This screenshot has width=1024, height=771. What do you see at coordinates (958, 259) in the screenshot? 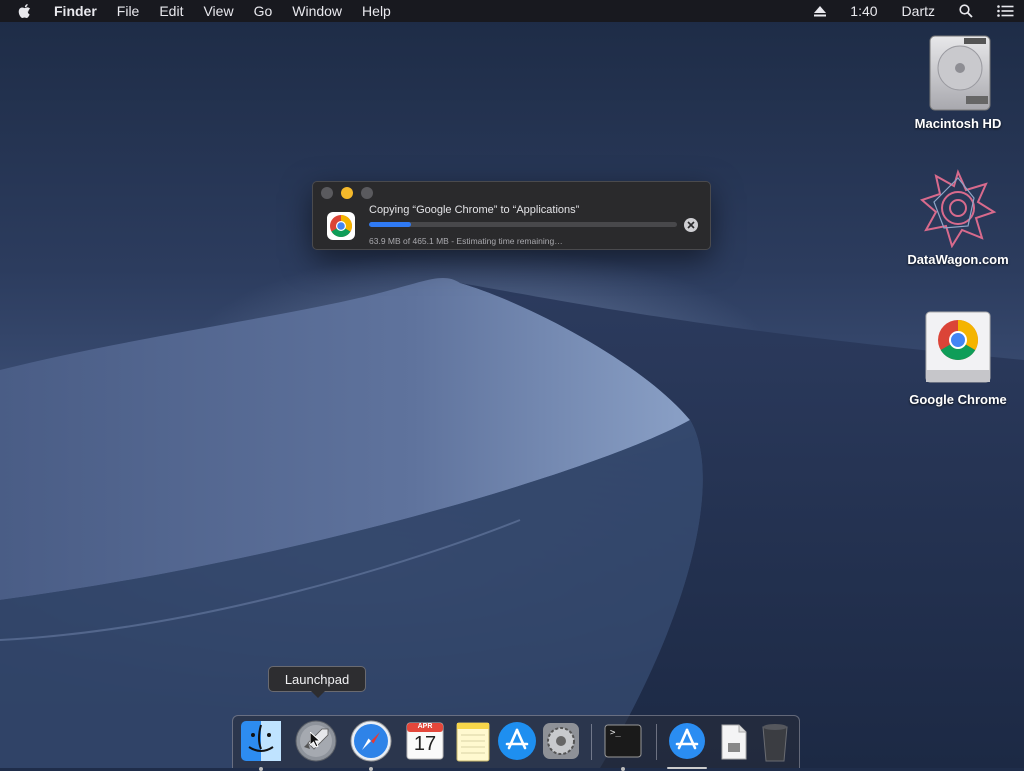
I see `desktop-icon-label: DataWagon.com` at bounding box center [958, 259].